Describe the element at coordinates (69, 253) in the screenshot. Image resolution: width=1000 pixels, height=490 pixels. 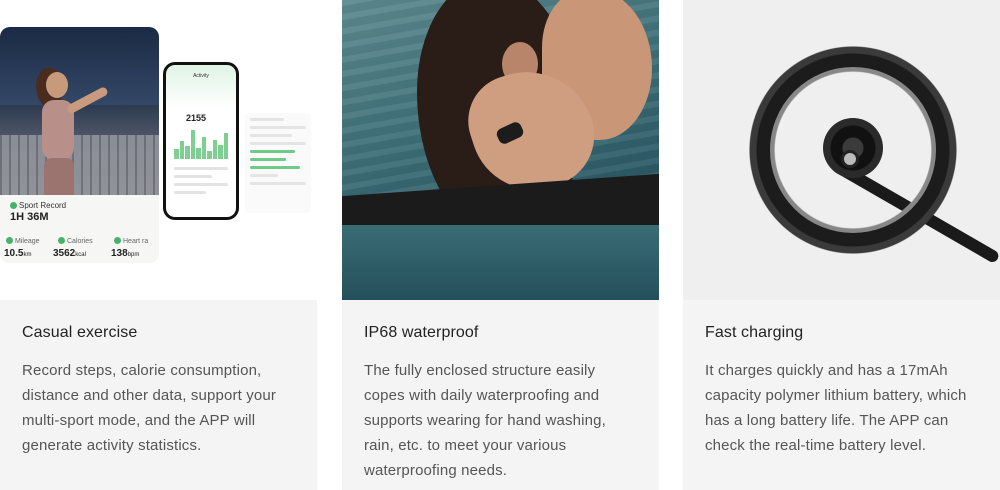
I see `stat-calories-value: 3562kcal` at that location.